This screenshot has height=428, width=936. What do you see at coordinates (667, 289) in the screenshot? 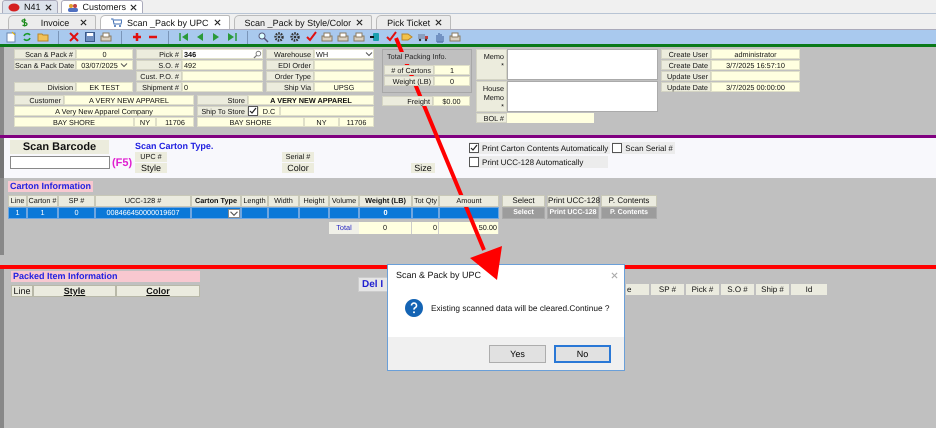
I see `column-header: SP #` at bounding box center [667, 289].